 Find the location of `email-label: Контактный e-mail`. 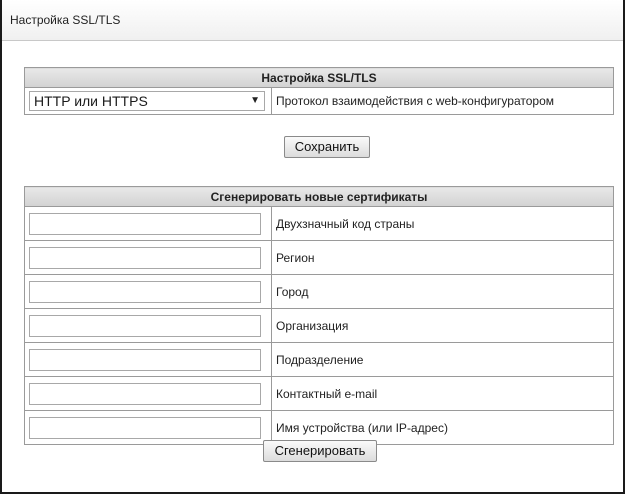

email-label: Контактный e-mail is located at coordinates (442, 393).